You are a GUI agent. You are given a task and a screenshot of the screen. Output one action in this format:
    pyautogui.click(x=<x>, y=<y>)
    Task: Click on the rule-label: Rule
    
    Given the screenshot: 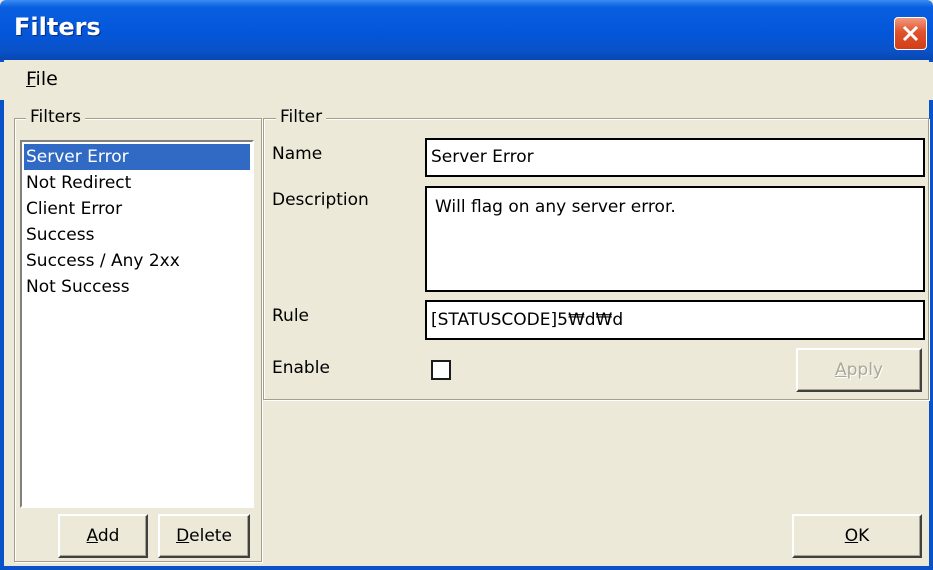 What is the action you would take?
    pyautogui.click(x=291, y=316)
    